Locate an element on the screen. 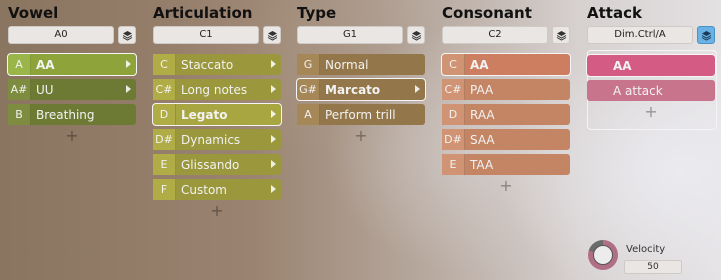 The image size is (721, 280). vowel-layers-button is located at coordinates (127, 35).